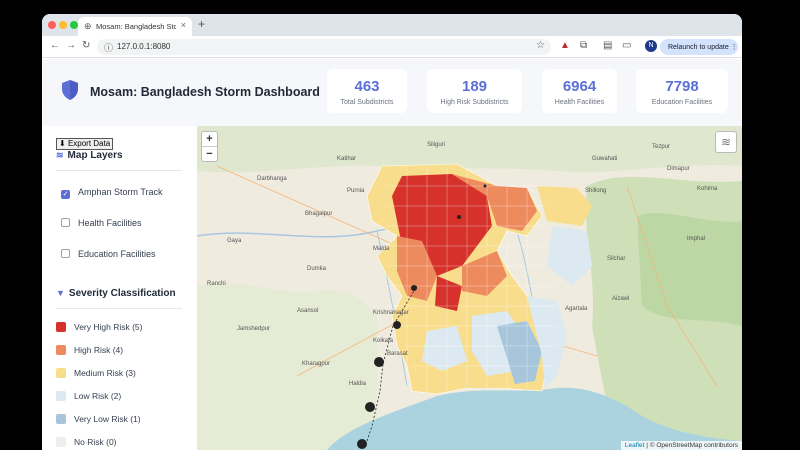 The height and width of the screenshot is (450, 800). What do you see at coordinates (682, 102) in the screenshot?
I see `stat-label: Education Facilities` at bounding box center [682, 102].